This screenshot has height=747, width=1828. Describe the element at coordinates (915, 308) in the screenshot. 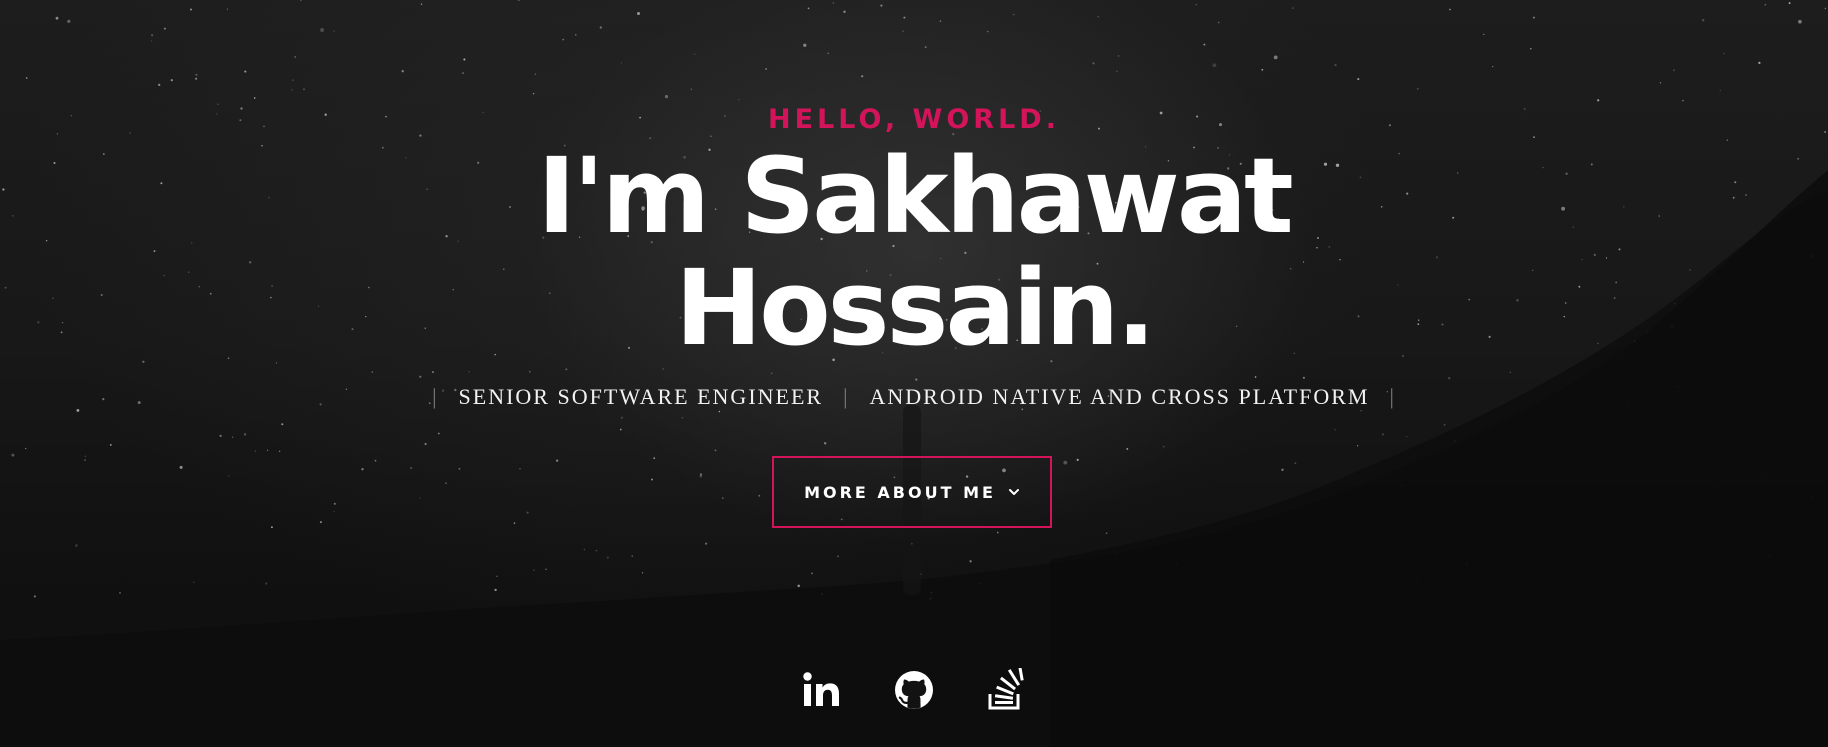

I see `headline-line-2: Hossain.` at that location.